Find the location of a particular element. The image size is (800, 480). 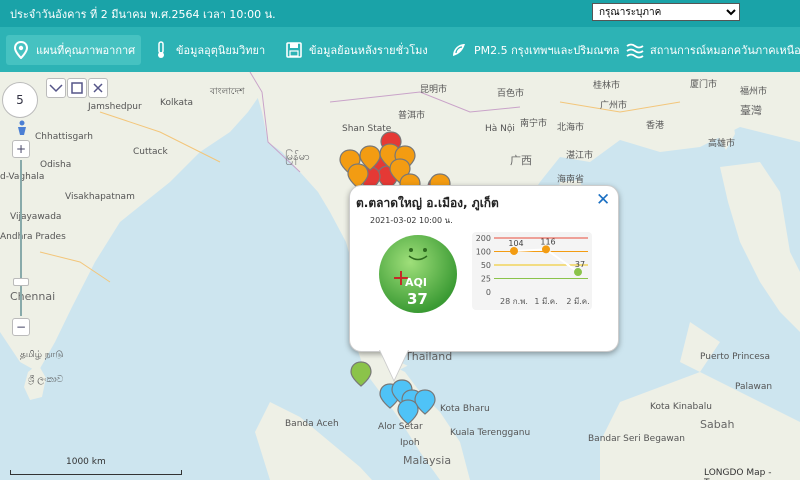

nav-northern-haze: สถานการณ์หมอกควันภาคเหนือ is located at coordinates (713, 49).